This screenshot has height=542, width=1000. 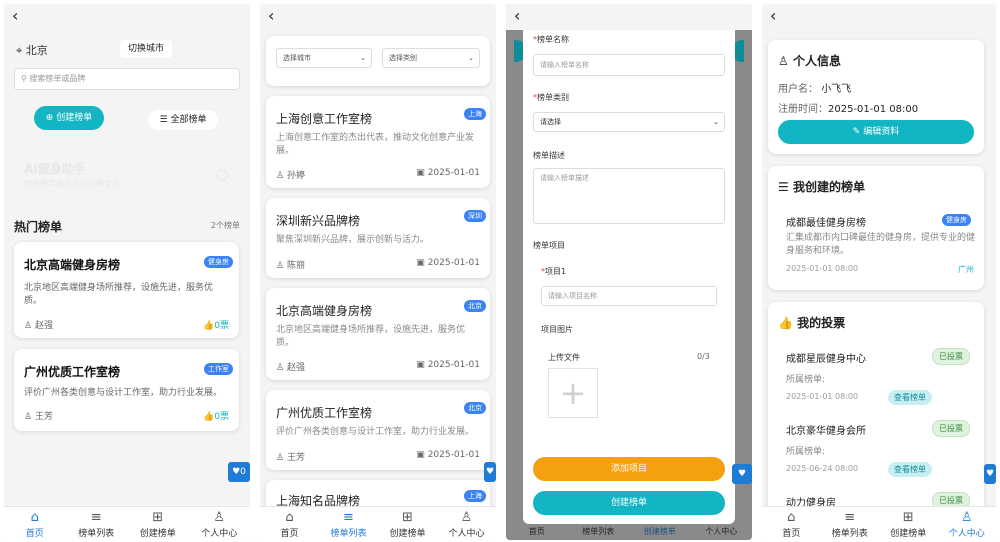 I want to click on tab-profile: 个人中心, so click(x=722, y=532).